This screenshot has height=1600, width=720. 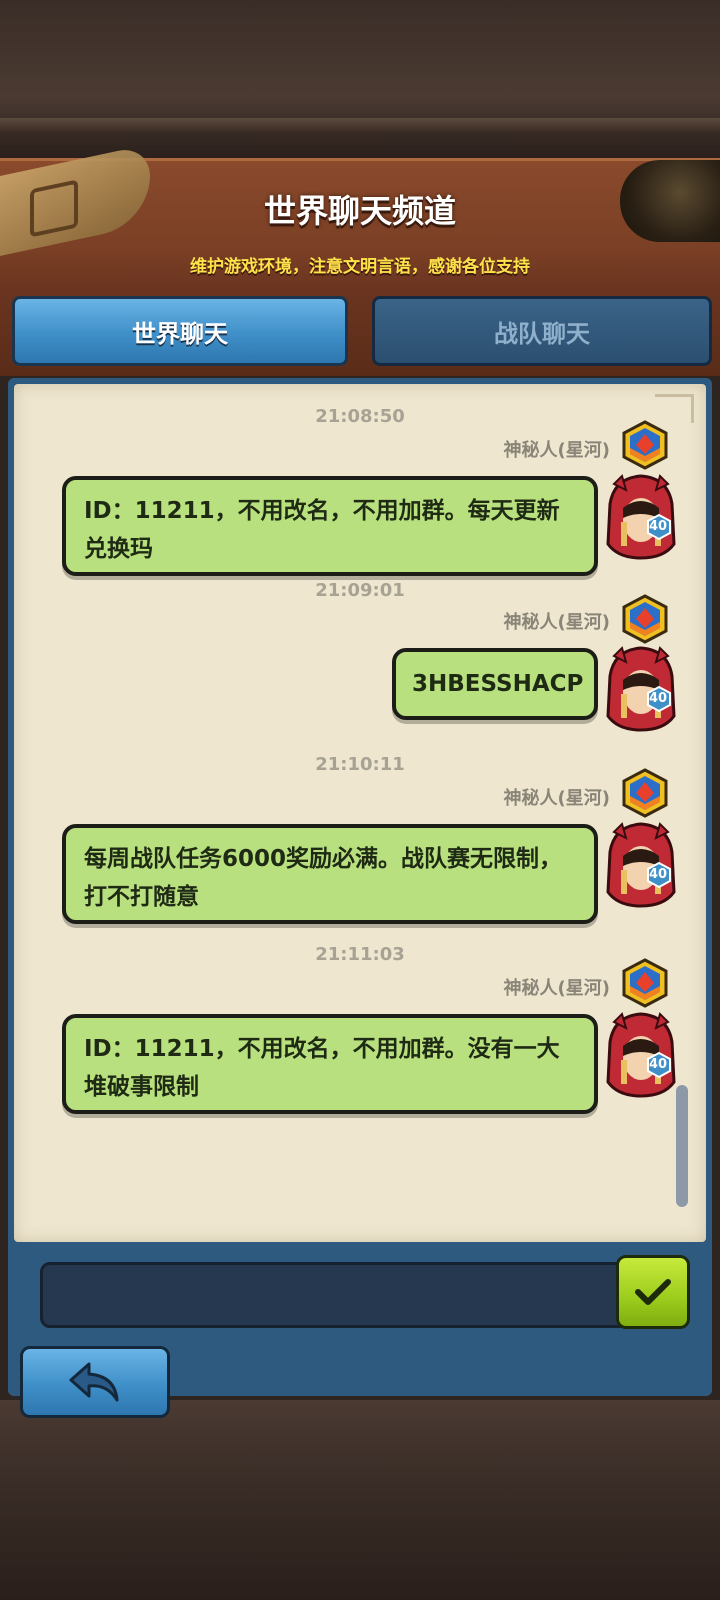 I want to click on message-bubble: ID：11211，不用改名，不用加群。没有一大堆破事限制, so click(x=330, y=1064).